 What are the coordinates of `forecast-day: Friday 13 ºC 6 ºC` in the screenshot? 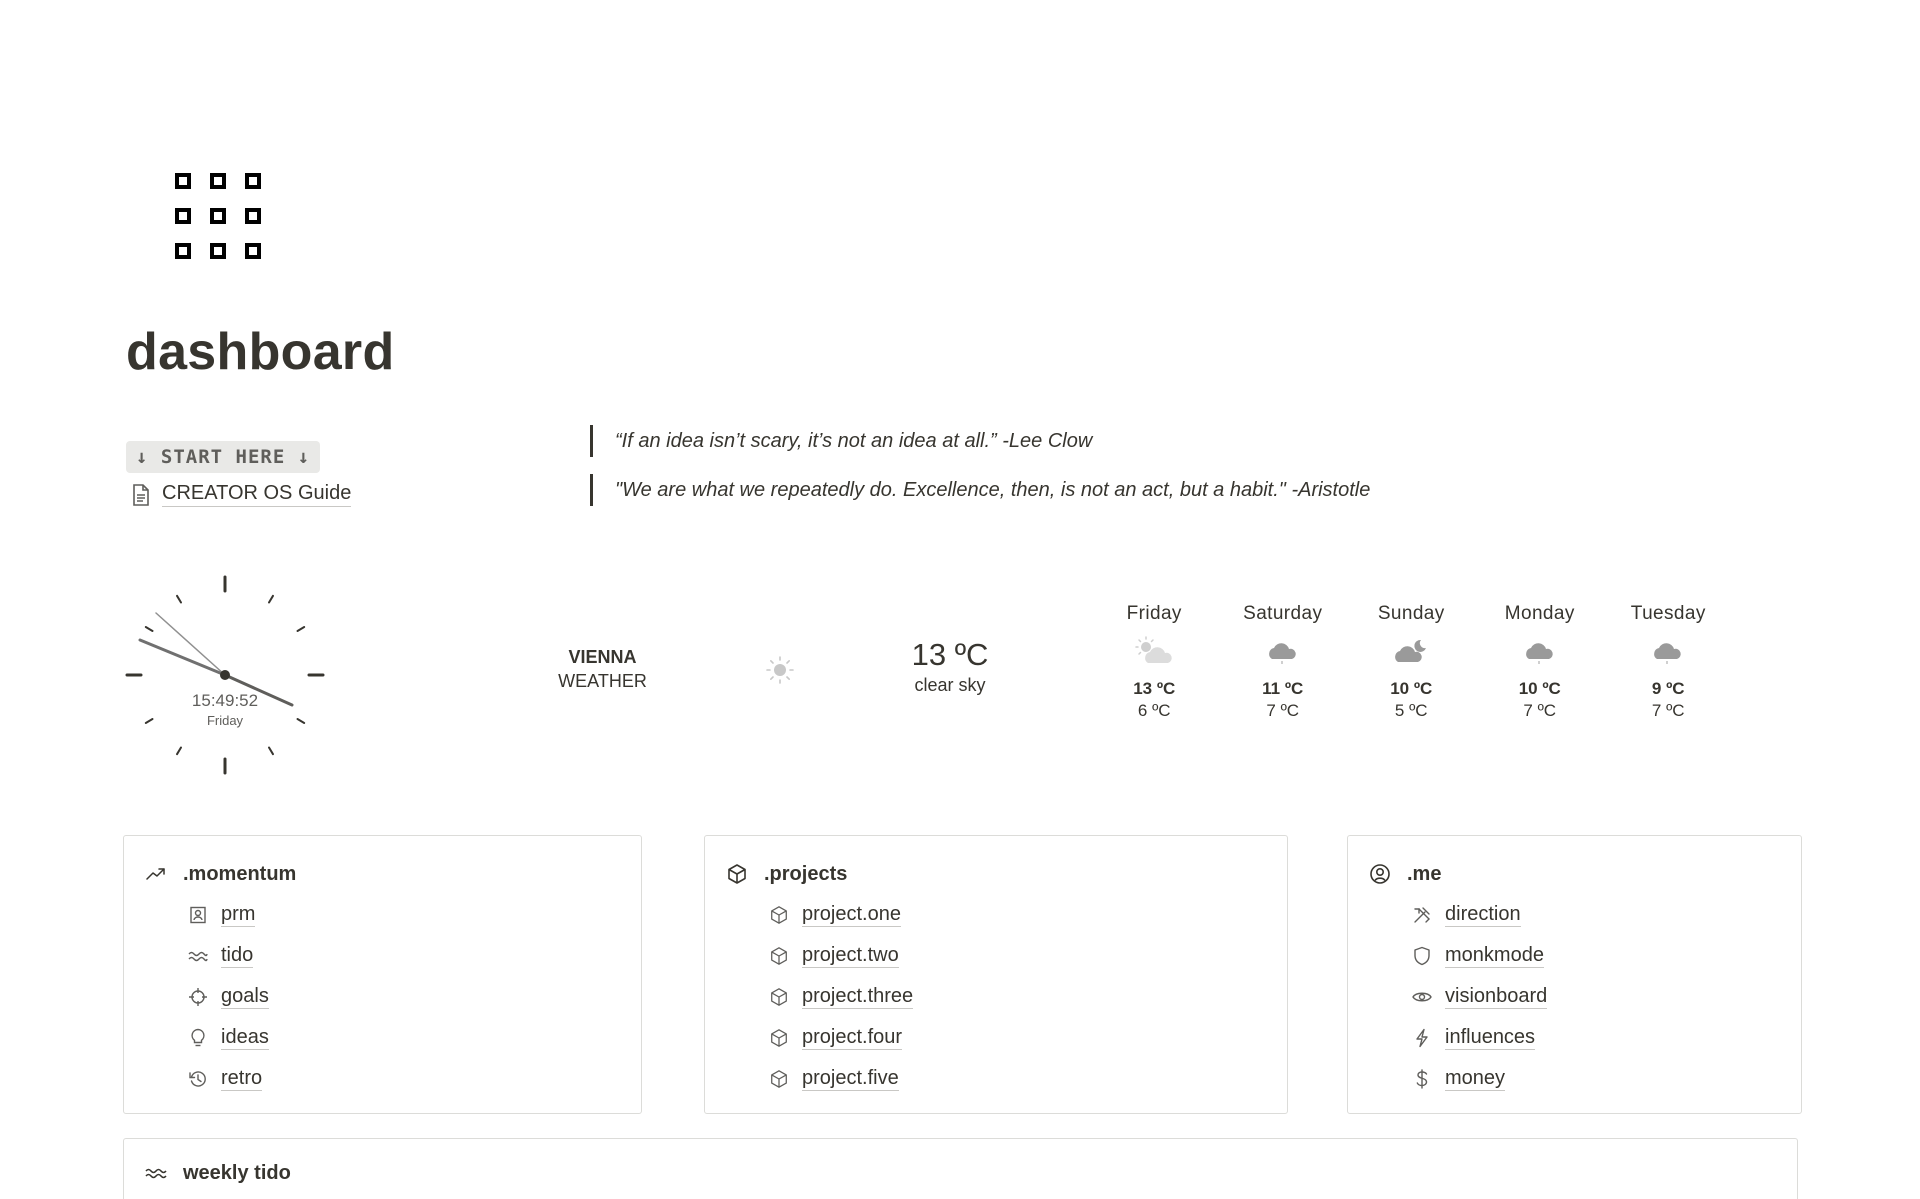 It's located at (1154, 661).